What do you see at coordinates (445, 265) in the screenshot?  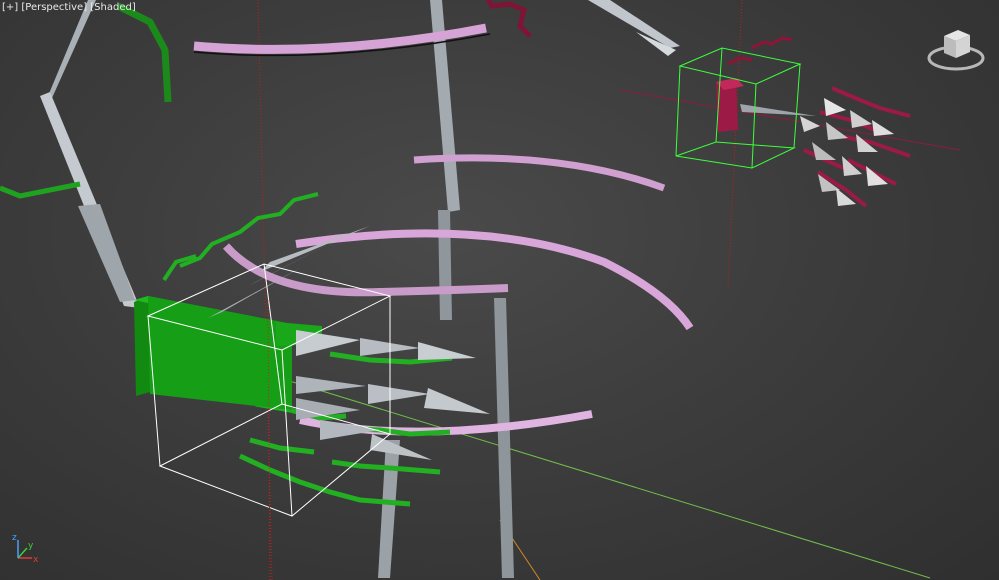 I see `grey-pole-center-lower` at bounding box center [445, 265].